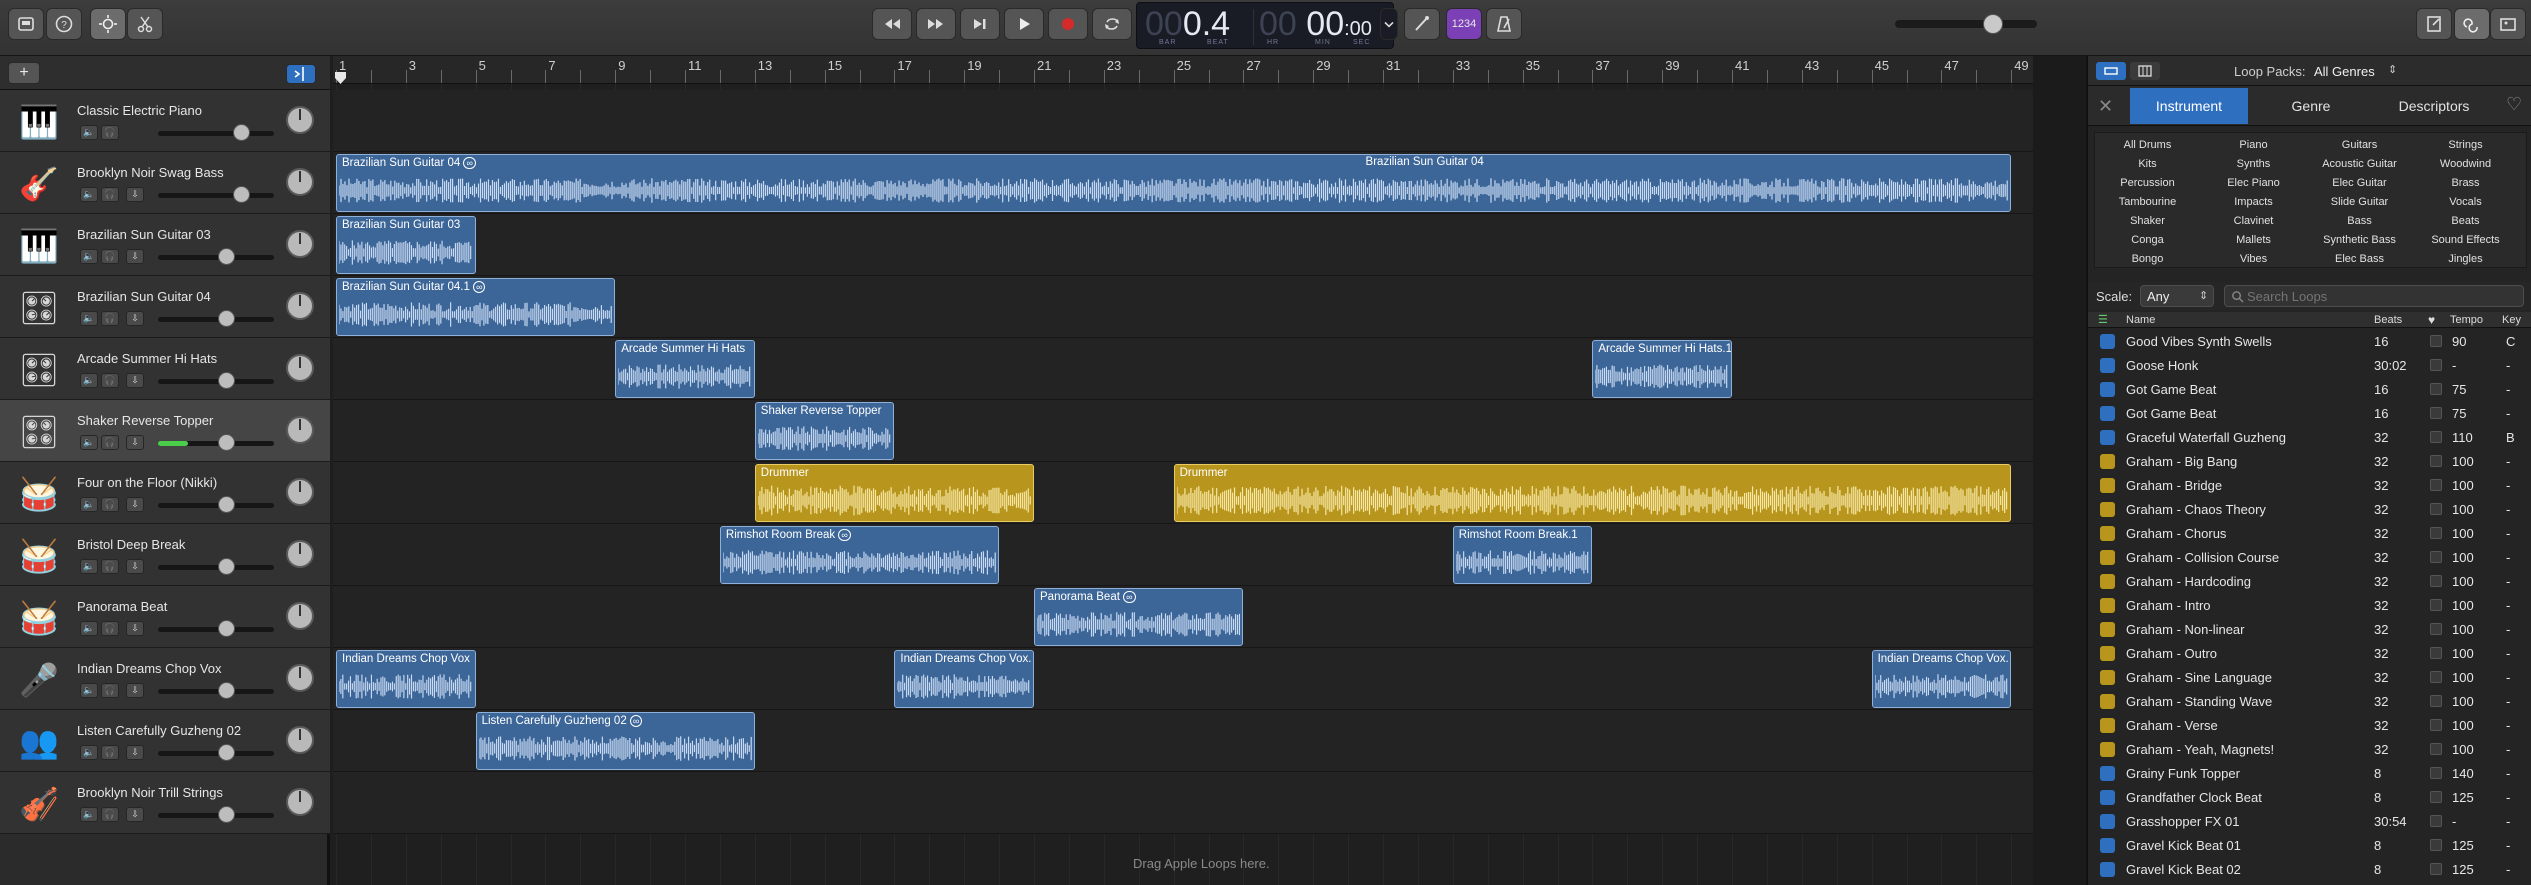 The height and width of the screenshot is (885, 2531). Describe the element at coordinates (1068, 24) in the screenshot. I see `record-button` at that location.